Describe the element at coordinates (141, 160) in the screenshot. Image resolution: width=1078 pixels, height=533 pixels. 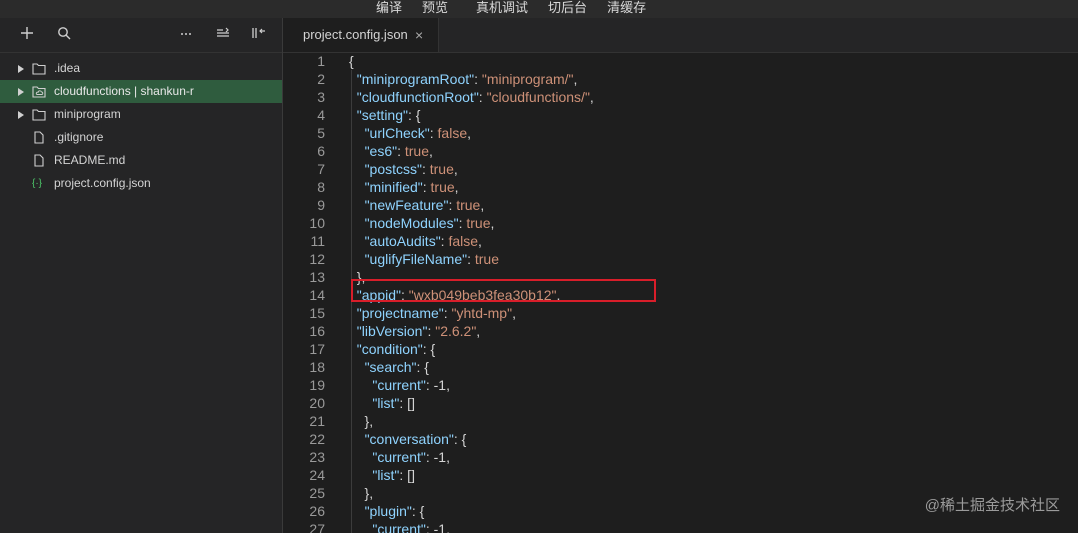
I see `tree-item-readme: README.md` at that location.